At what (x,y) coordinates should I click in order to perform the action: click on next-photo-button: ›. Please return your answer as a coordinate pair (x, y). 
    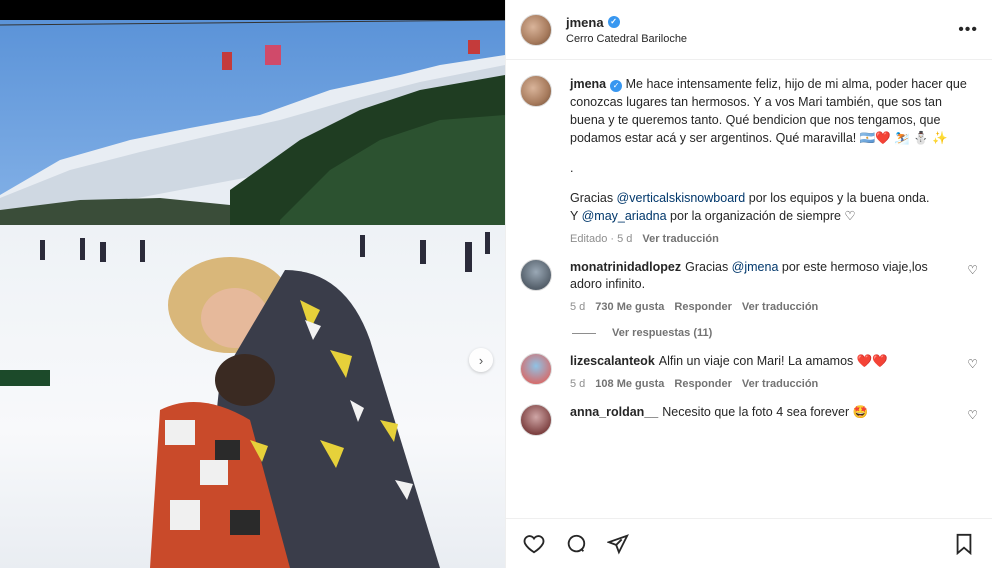
    Looking at the image, I should click on (481, 360).